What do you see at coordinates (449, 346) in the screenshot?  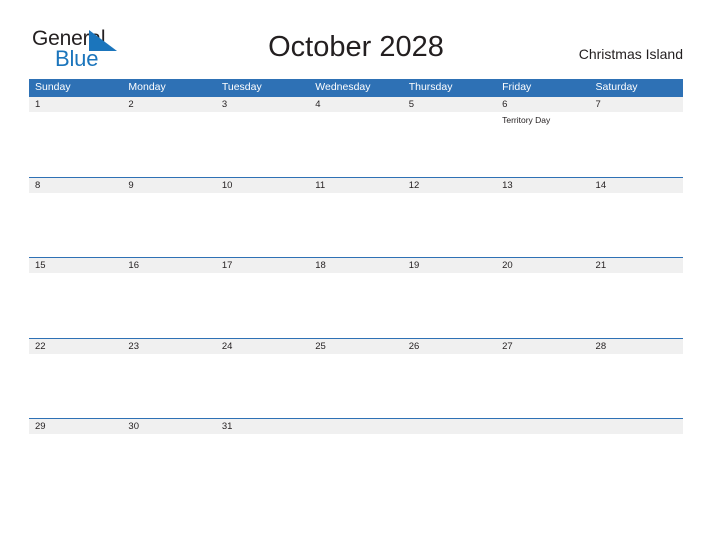 I see `day-number: 26` at bounding box center [449, 346].